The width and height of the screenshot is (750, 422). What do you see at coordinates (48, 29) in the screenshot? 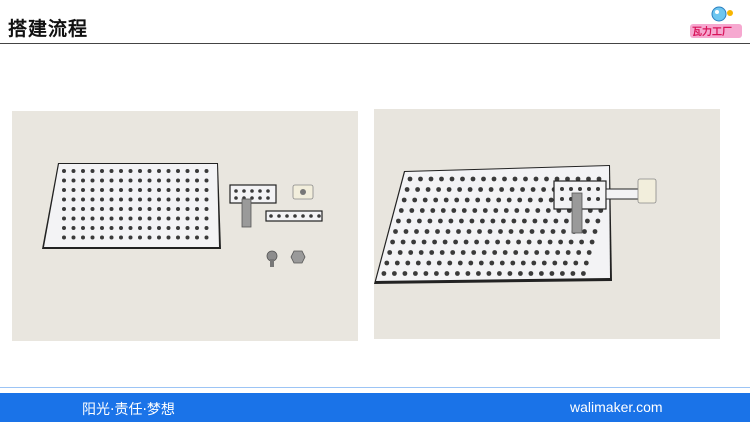
I see `slide-title: 搭建流程` at bounding box center [48, 29].